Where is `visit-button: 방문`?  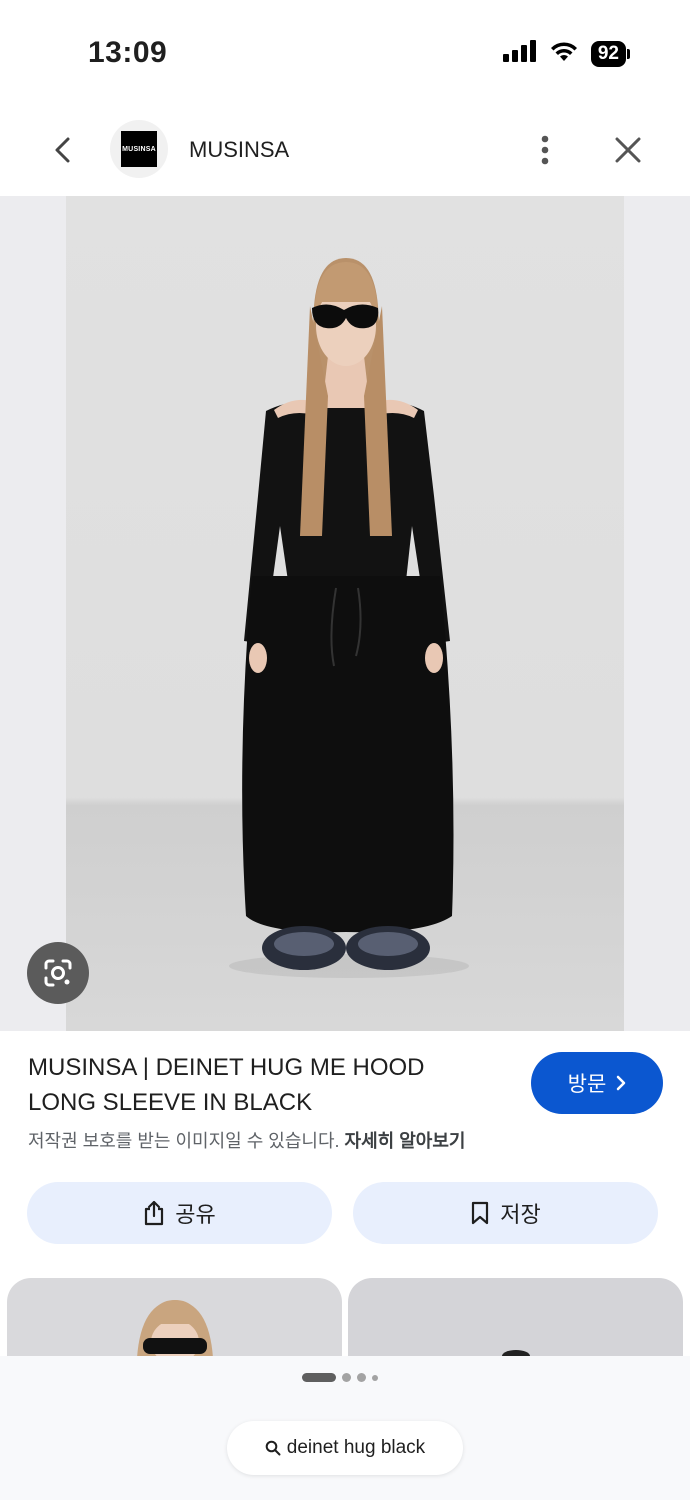 visit-button: 방문 is located at coordinates (597, 1083).